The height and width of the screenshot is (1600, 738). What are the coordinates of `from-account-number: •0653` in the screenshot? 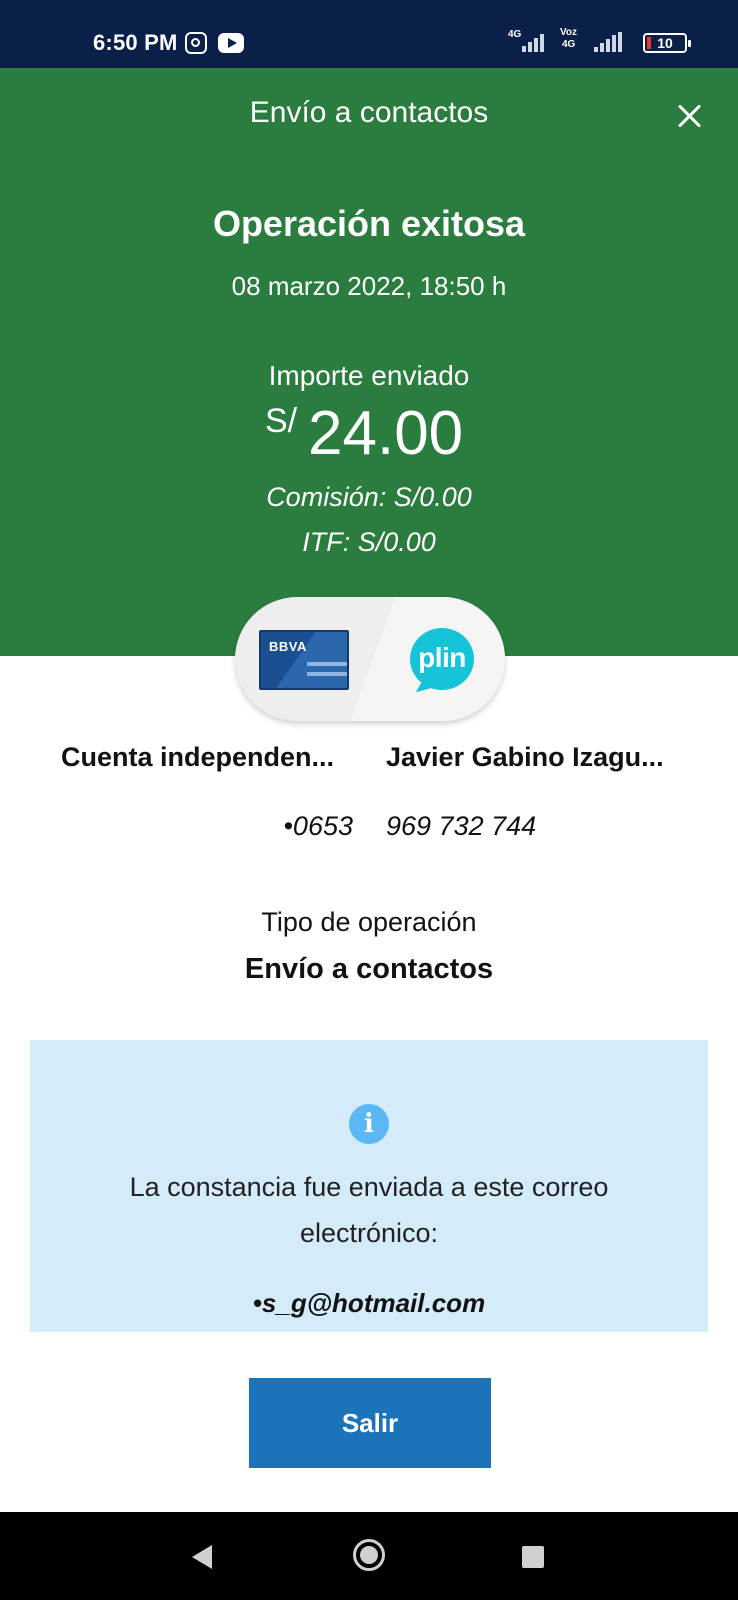 It's located at (318, 826).